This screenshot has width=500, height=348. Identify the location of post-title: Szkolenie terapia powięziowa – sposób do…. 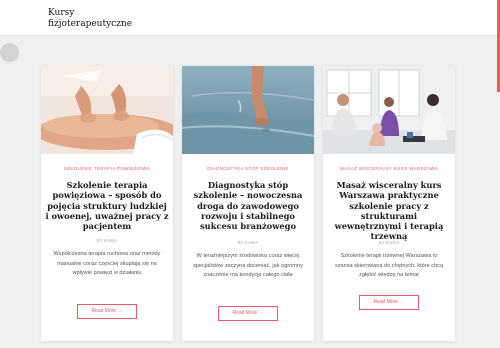
(107, 205).